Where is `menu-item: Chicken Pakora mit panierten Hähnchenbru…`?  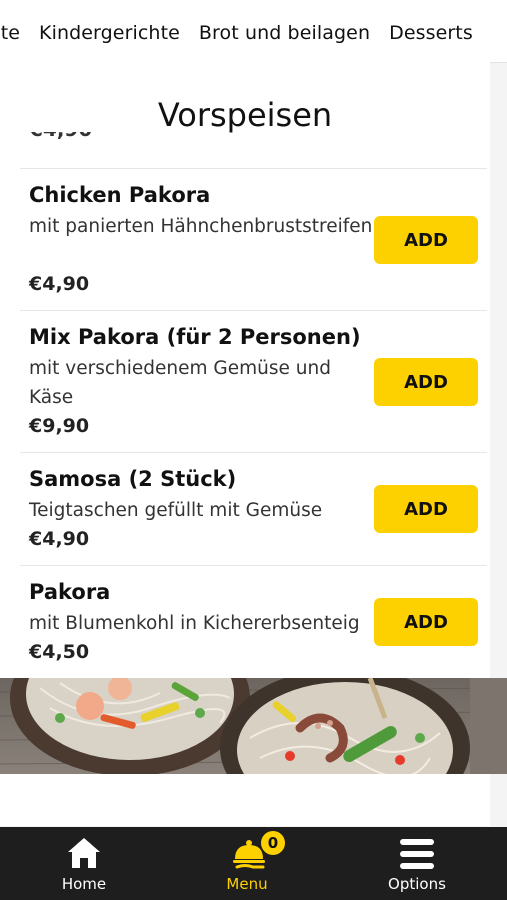
menu-item: Chicken Pakora mit panierten Hähnchenbru… is located at coordinates (253, 239).